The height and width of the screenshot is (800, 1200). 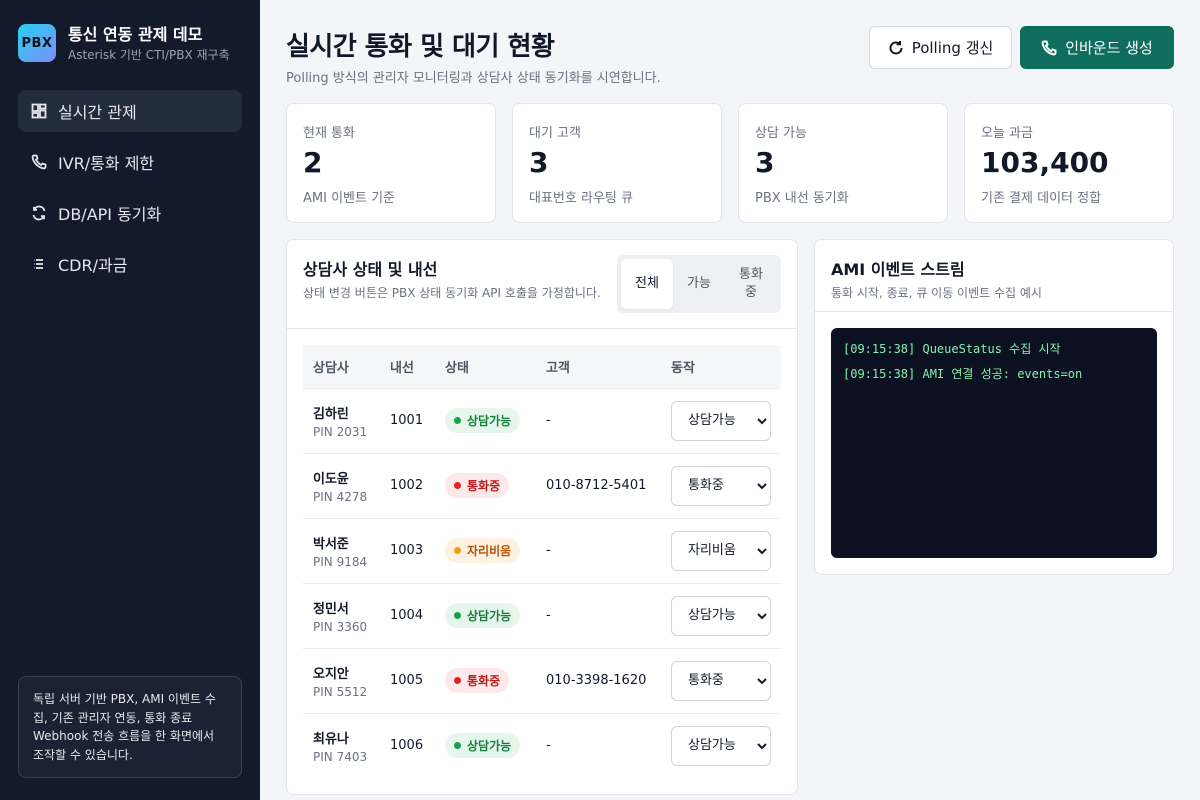 I want to click on dashboard-icon, so click(x=39, y=111).